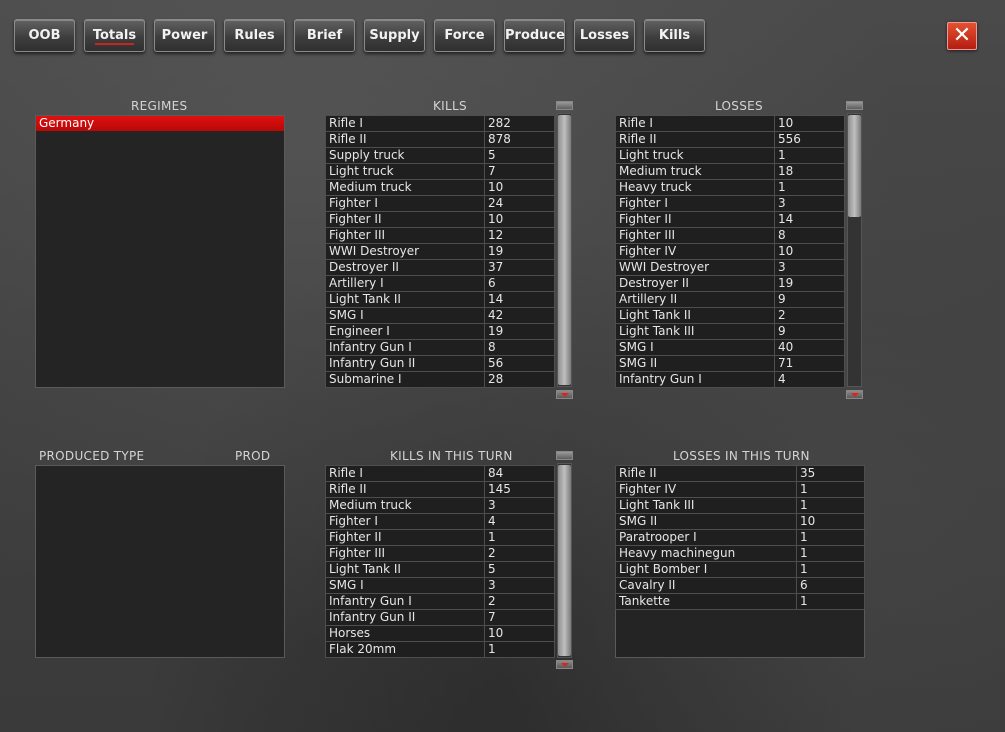 The image size is (1005, 732). I want to click on table-row: Infantry Gun II 7, so click(440, 617).